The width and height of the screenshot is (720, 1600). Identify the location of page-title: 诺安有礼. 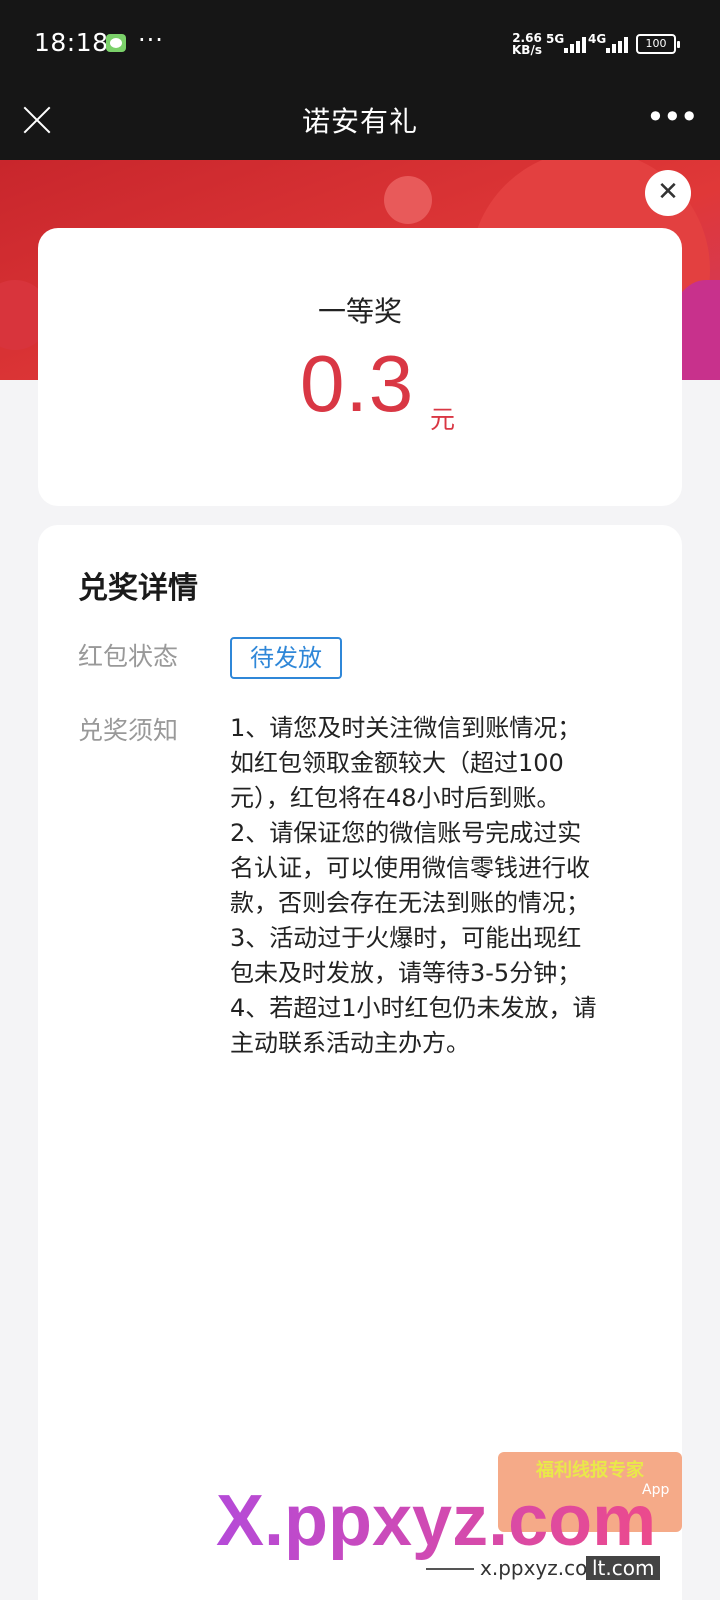
(359, 121).